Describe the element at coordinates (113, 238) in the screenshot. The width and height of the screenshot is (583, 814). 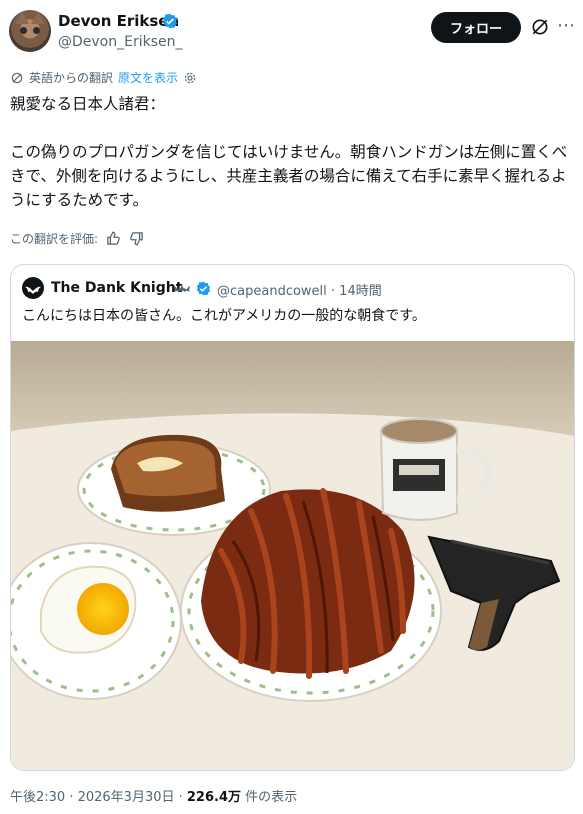
I see `thumbs-up-icon` at that location.